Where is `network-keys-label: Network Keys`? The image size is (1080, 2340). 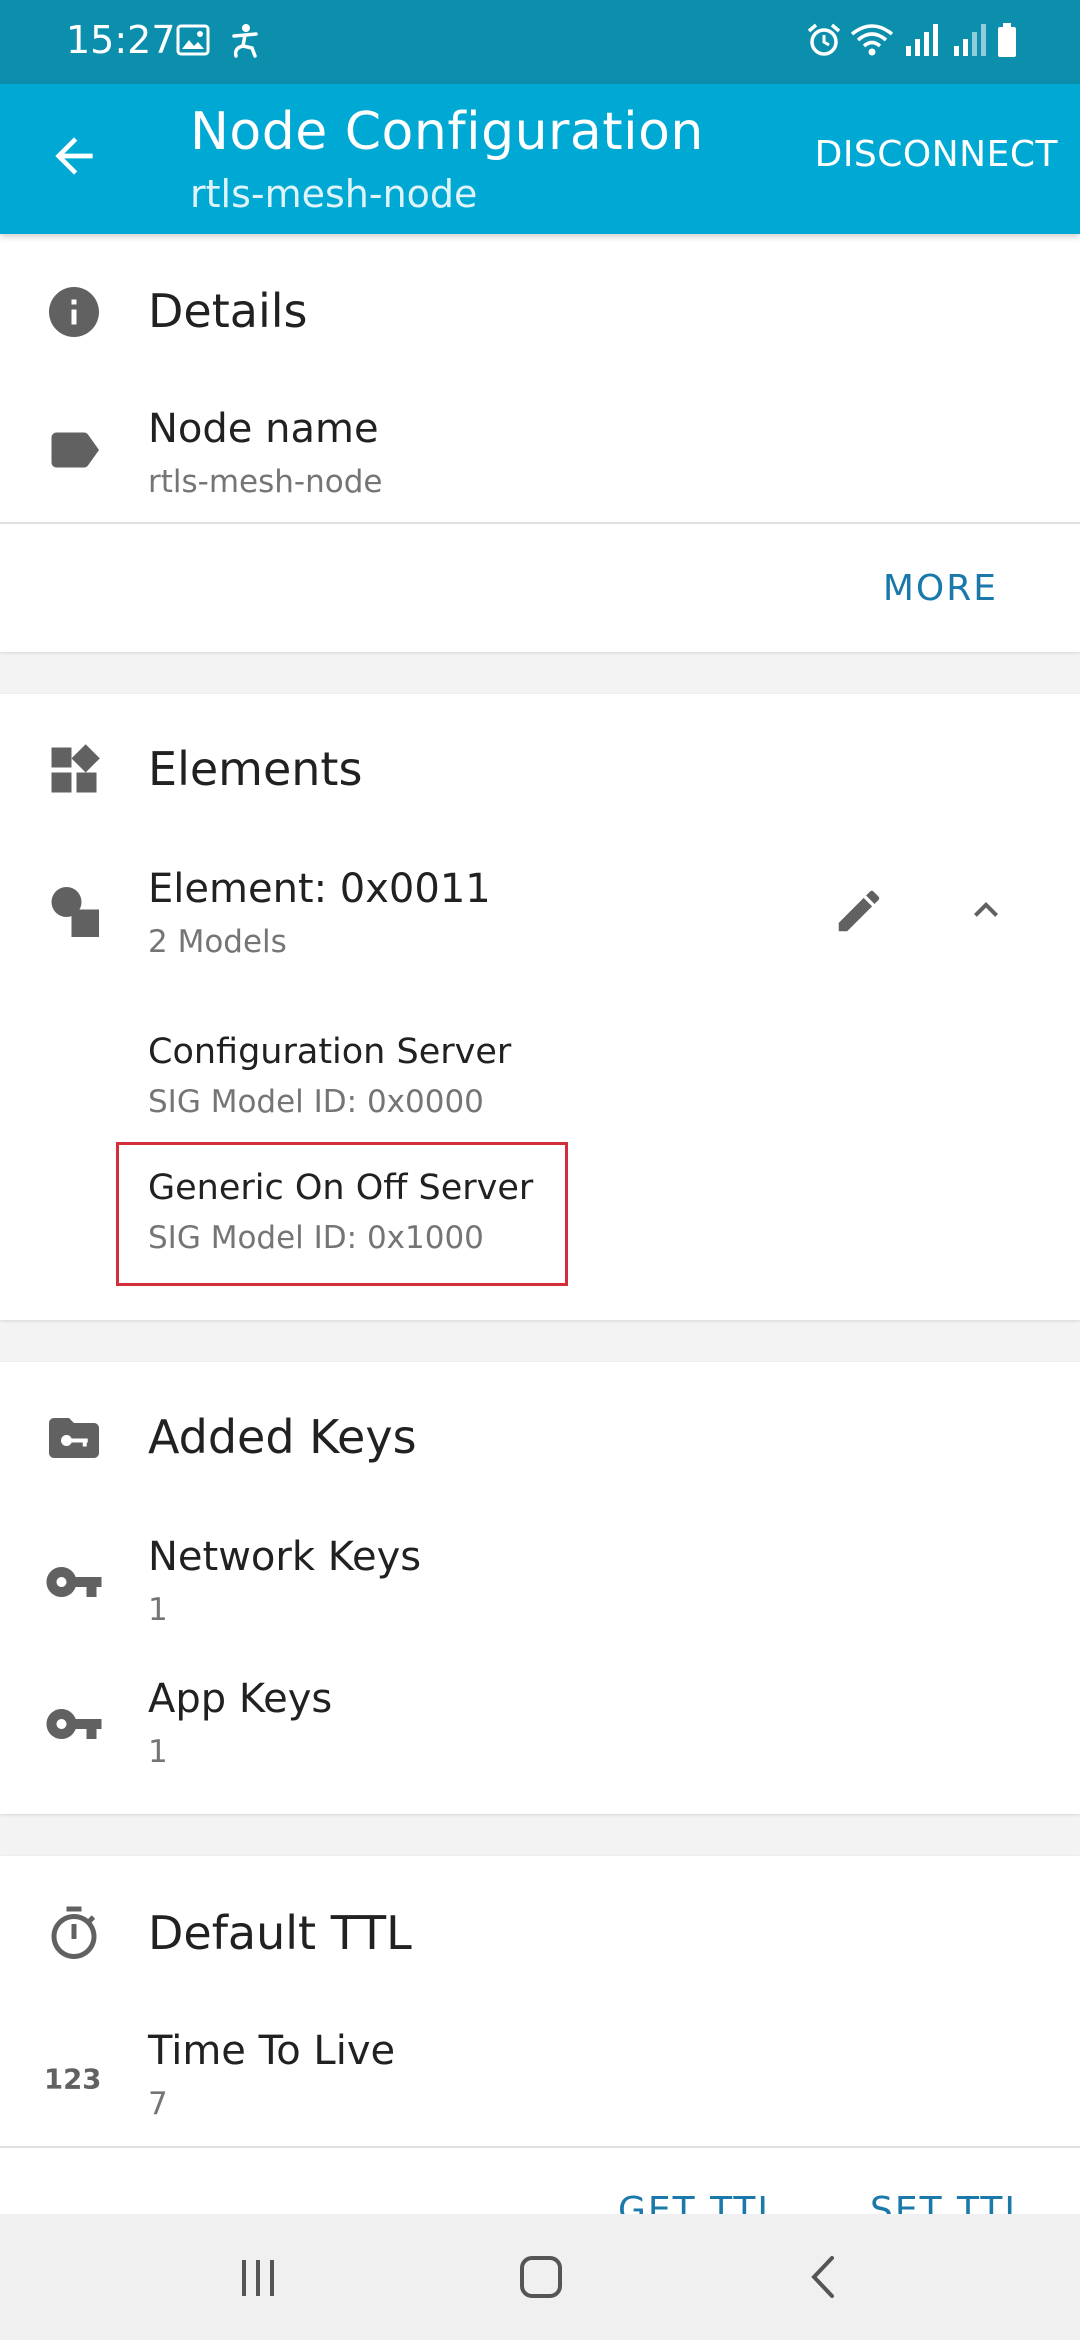 network-keys-label: Network Keys is located at coordinates (285, 1557).